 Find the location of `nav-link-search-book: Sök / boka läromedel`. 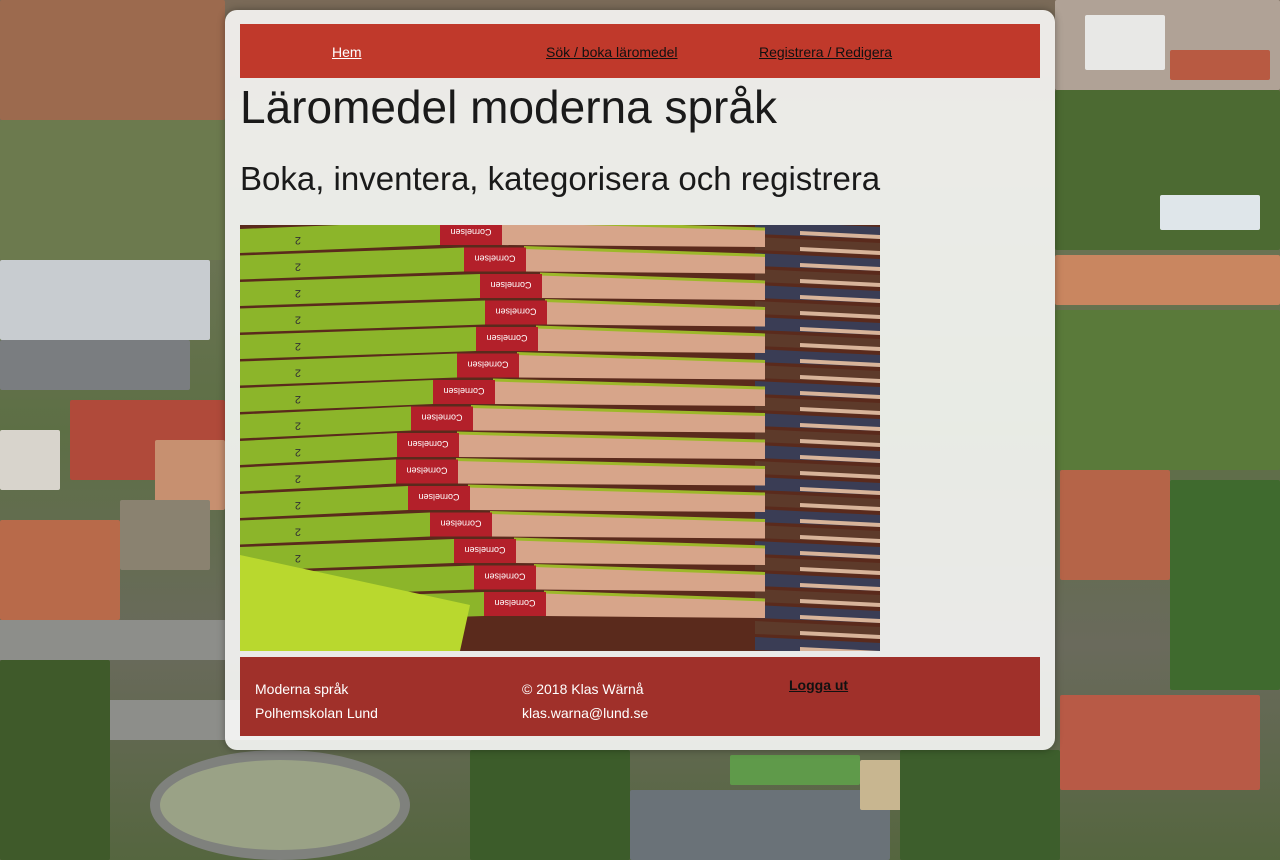

nav-link-search-book: Sök / boka läromedel is located at coordinates (612, 52).